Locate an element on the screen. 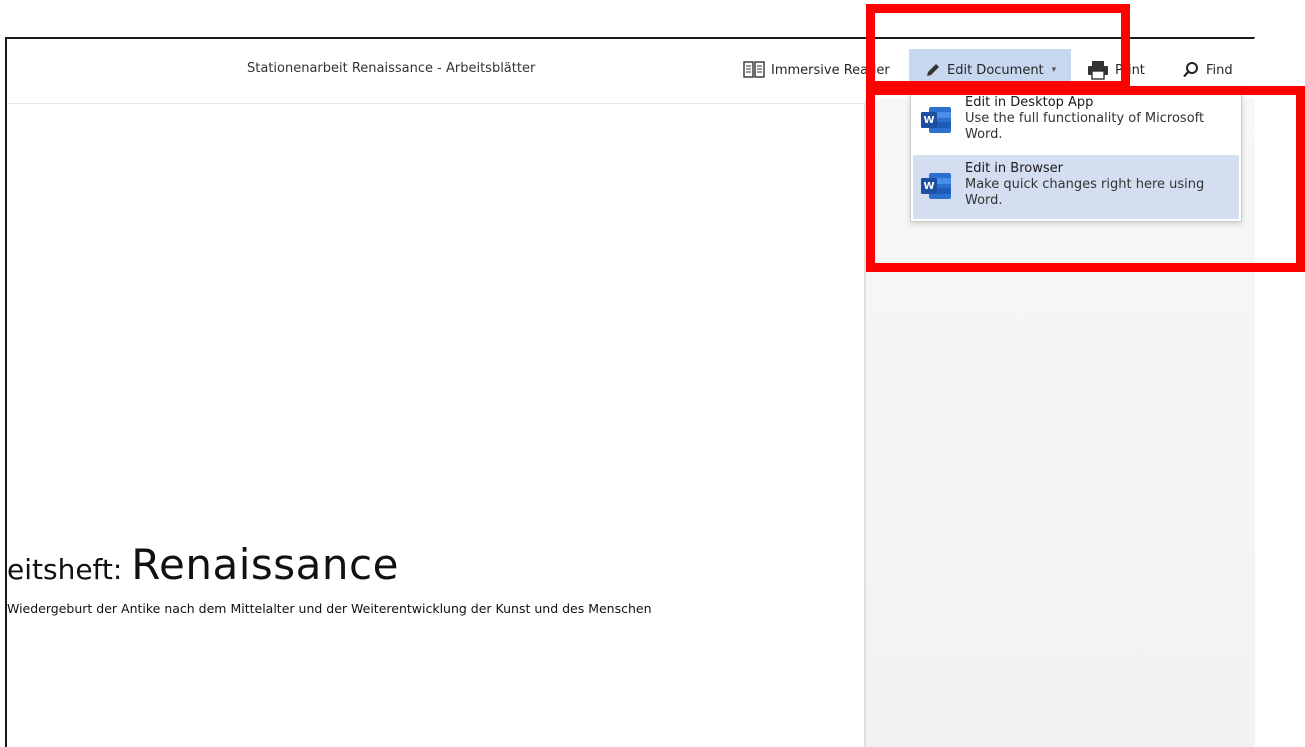 This screenshot has width=1305, height=747. find-button: Find is located at coordinates (1207, 70).